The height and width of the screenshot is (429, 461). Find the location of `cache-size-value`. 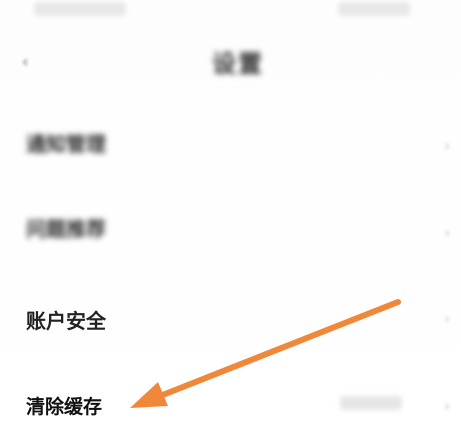

cache-size-value is located at coordinates (371, 403).